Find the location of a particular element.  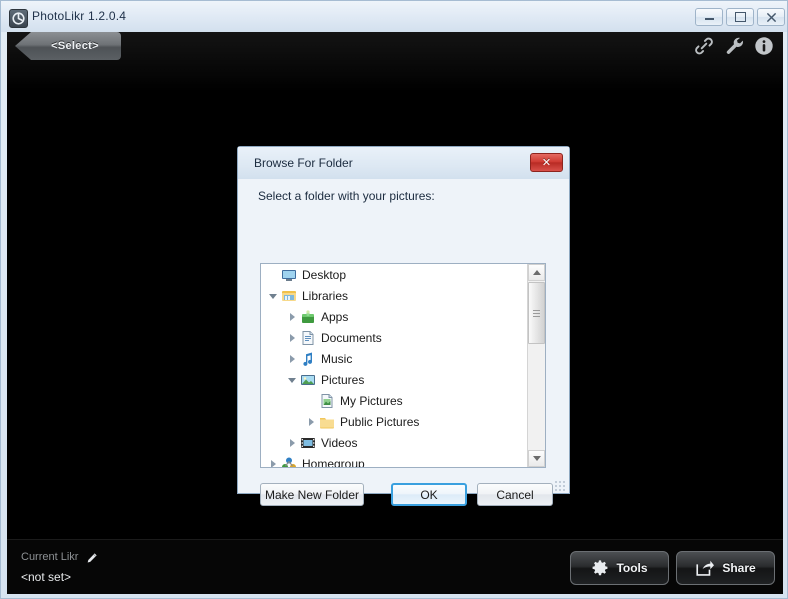

dialog-prompt: Select a folder with your pictures: is located at coordinates (346, 196).